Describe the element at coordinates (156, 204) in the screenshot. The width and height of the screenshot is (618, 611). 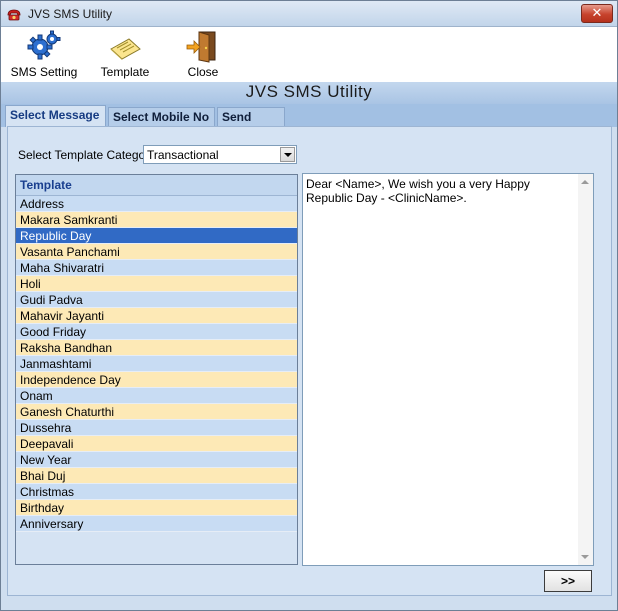
I see `list-item: Address` at that location.